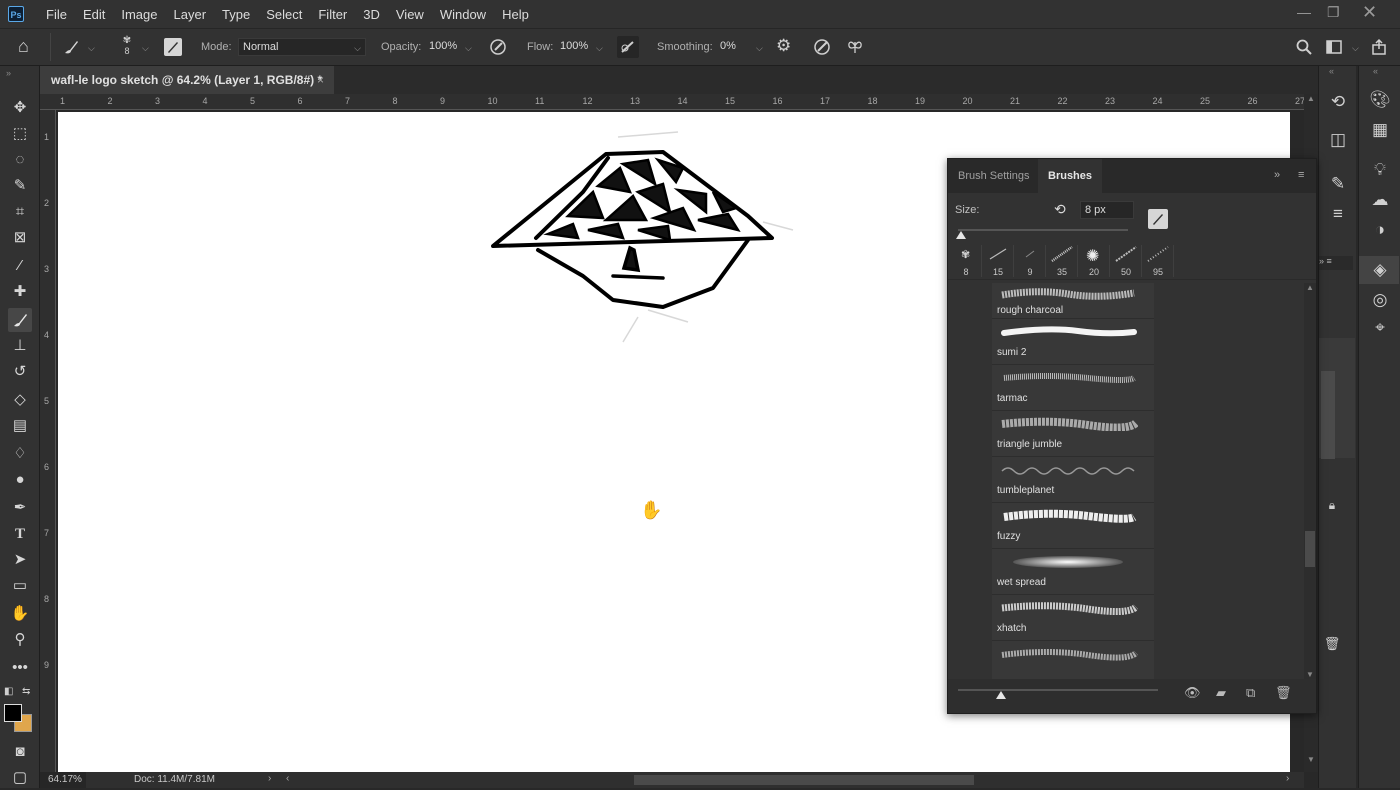 This screenshot has height=790, width=1400. What do you see at coordinates (1338, 184) in the screenshot?
I see `brush-settings-panel-icon: ✎` at bounding box center [1338, 184].